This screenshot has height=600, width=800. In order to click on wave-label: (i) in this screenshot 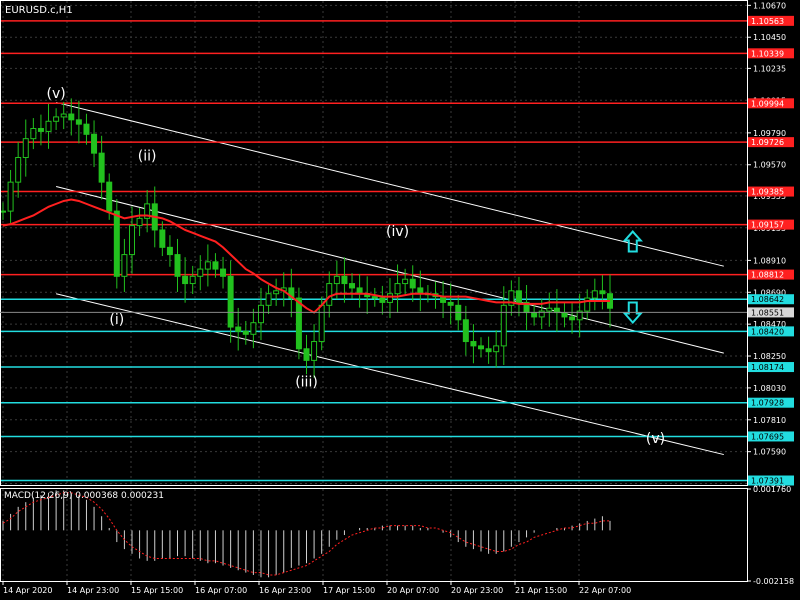, I will do `click(116, 320)`.